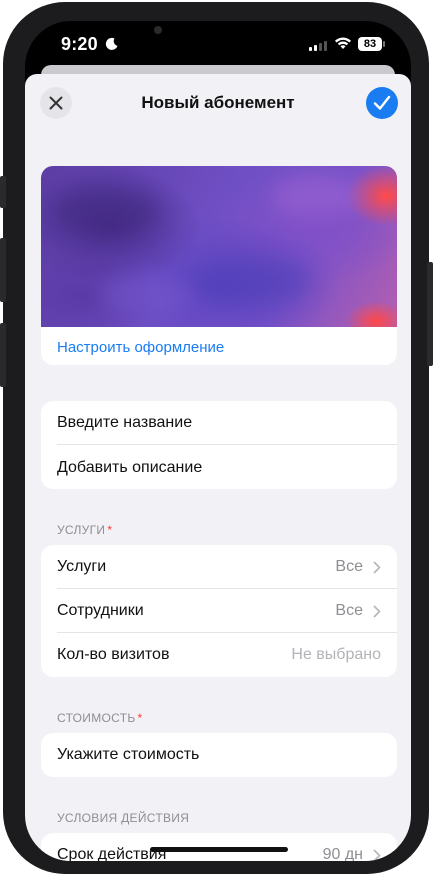 The width and height of the screenshot is (433, 876). I want to click on name-card: Введите название Добавить описание, so click(219, 445).